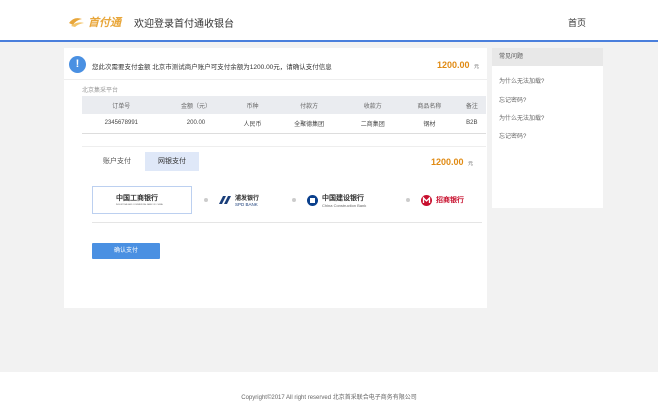 This screenshot has height=417, width=658. What do you see at coordinates (121, 124) in the screenshot?
I see `table-cell: 2345678991` at bounding box center [121, 124].